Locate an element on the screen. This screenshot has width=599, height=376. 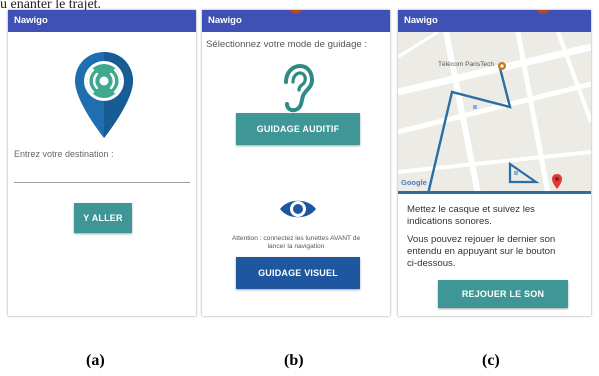
map-canvas is located at coordinates (494, 113).